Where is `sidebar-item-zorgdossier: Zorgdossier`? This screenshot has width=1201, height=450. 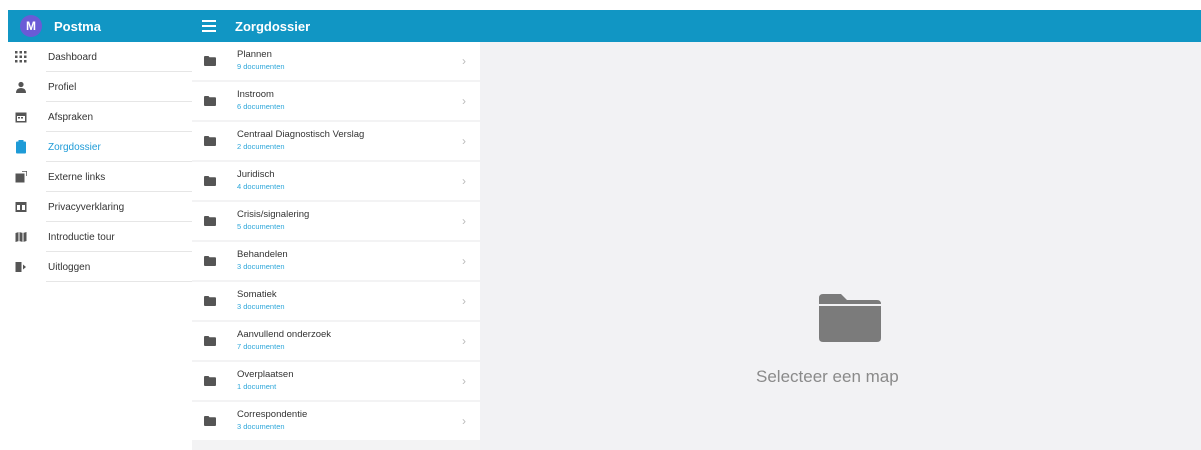
sidebar-item-zorgdossier: Zorgdossier is located at coordinates (100, 147).